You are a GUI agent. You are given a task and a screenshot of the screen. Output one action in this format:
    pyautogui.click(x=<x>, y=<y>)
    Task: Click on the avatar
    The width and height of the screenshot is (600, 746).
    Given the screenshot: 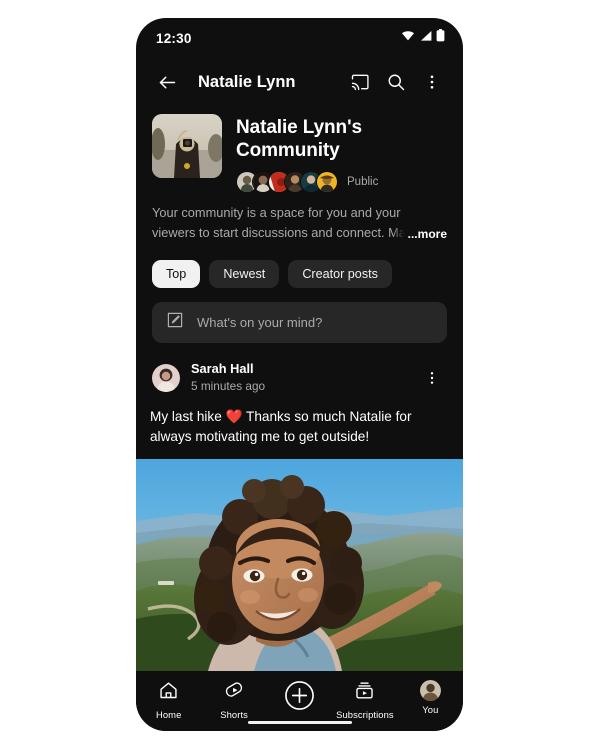 What is the action you would take?
    pyautogui.click(x=166, y=378)
    